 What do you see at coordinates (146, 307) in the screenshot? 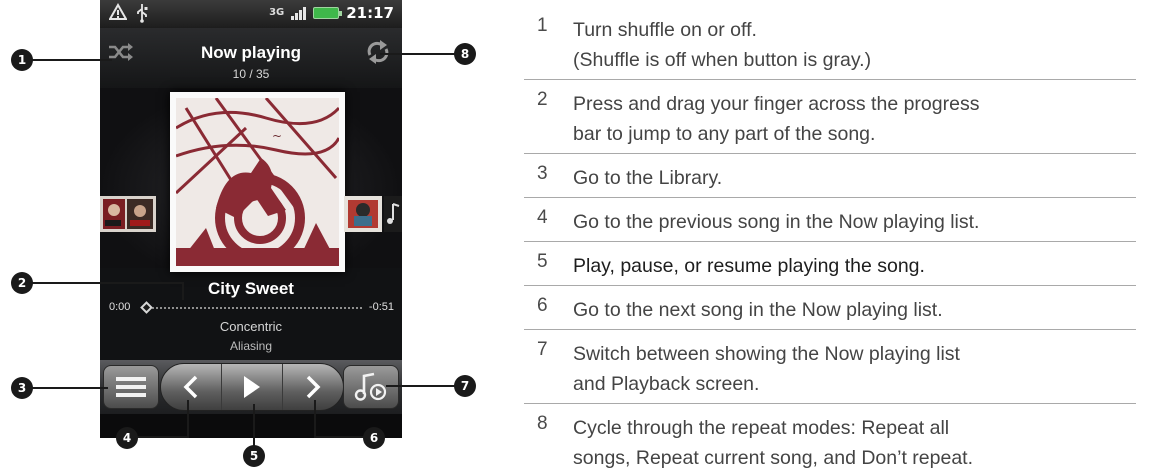
I see `progress-handle` at bounding box center [146, 307].